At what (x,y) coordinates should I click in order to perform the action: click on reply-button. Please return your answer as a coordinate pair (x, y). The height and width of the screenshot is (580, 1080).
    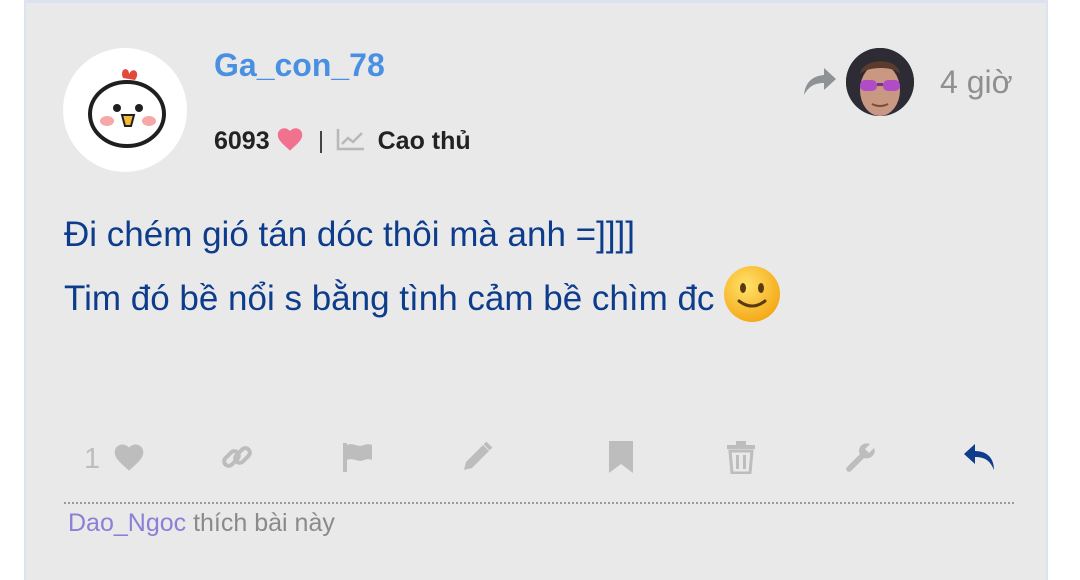
    Looking at the image, I should click on (980, 459).